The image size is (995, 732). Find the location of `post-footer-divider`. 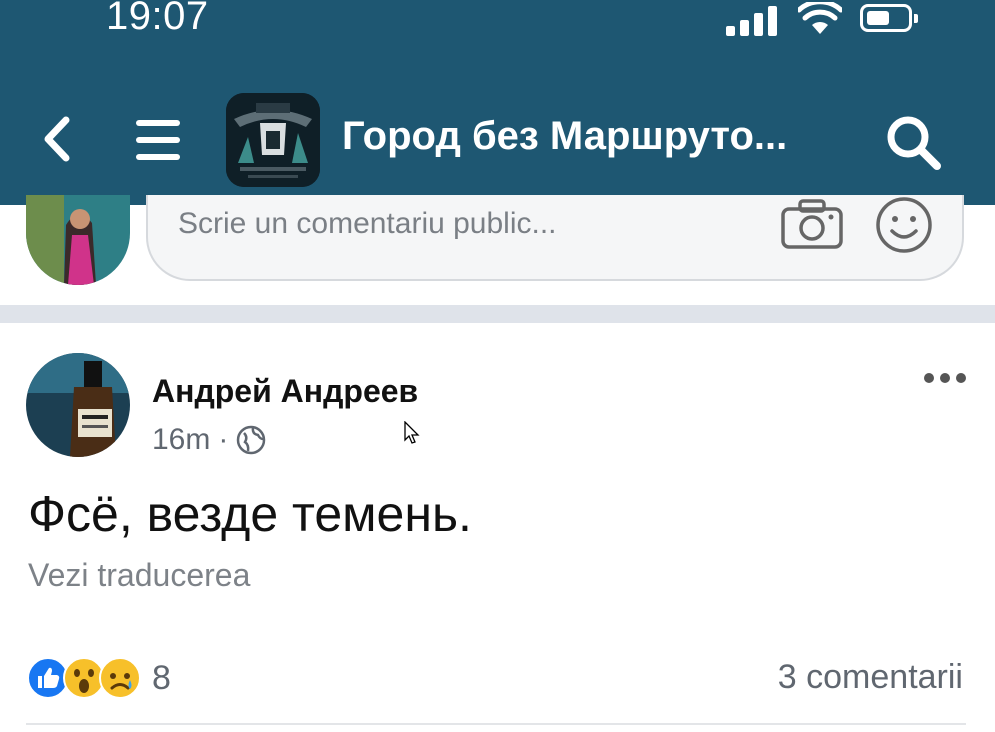

post-footer-divider is located at coordinates (496, 724).